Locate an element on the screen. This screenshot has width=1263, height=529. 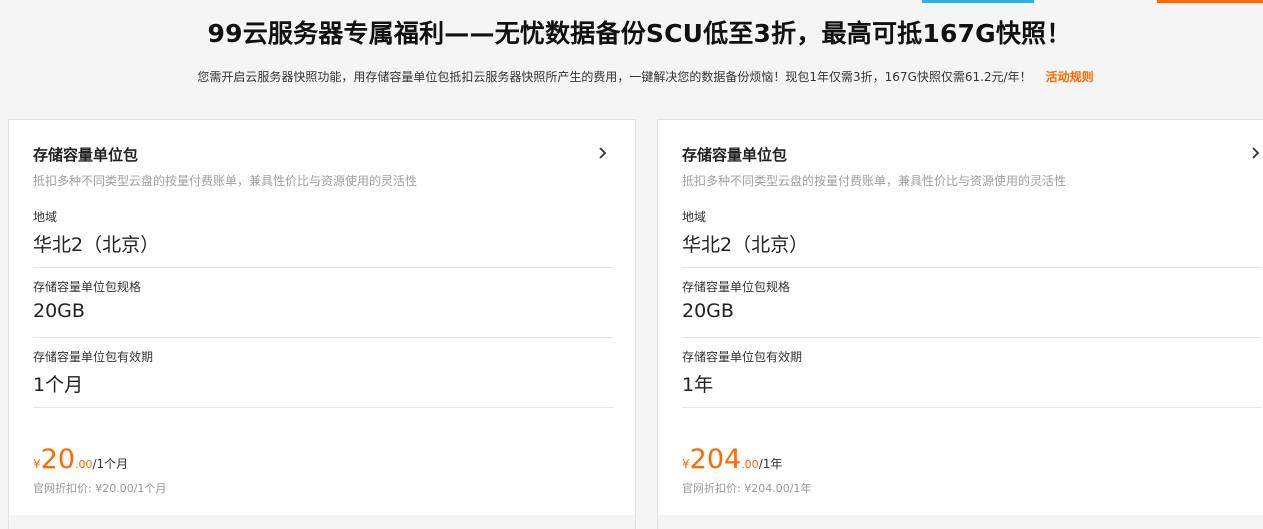
list-price: 官网折扣价: ¥20.00/1个月 is located at coordinates (100, 488).